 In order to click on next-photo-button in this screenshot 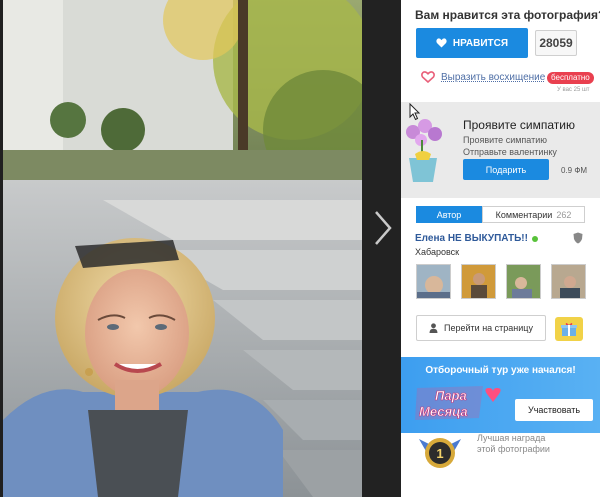, I will do `click(381, 248)`.